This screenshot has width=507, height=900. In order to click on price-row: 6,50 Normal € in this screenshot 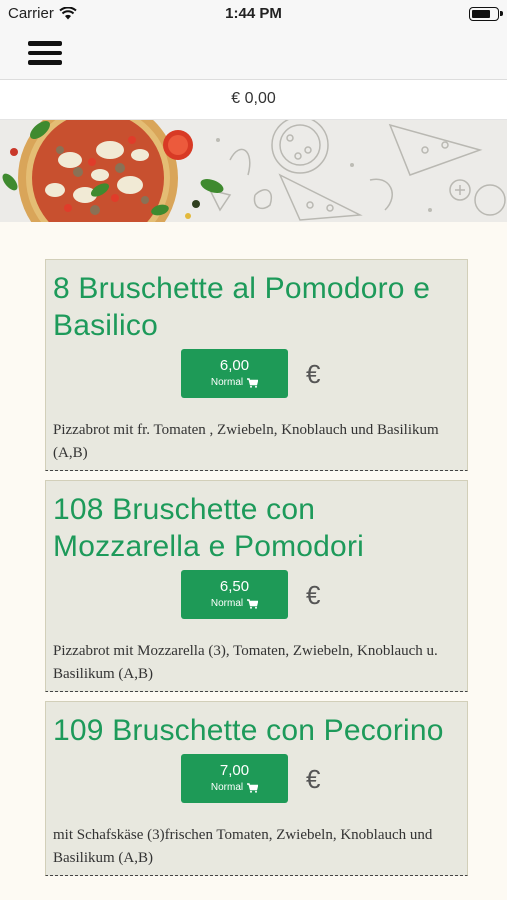, I will do `click(256, 600)`.